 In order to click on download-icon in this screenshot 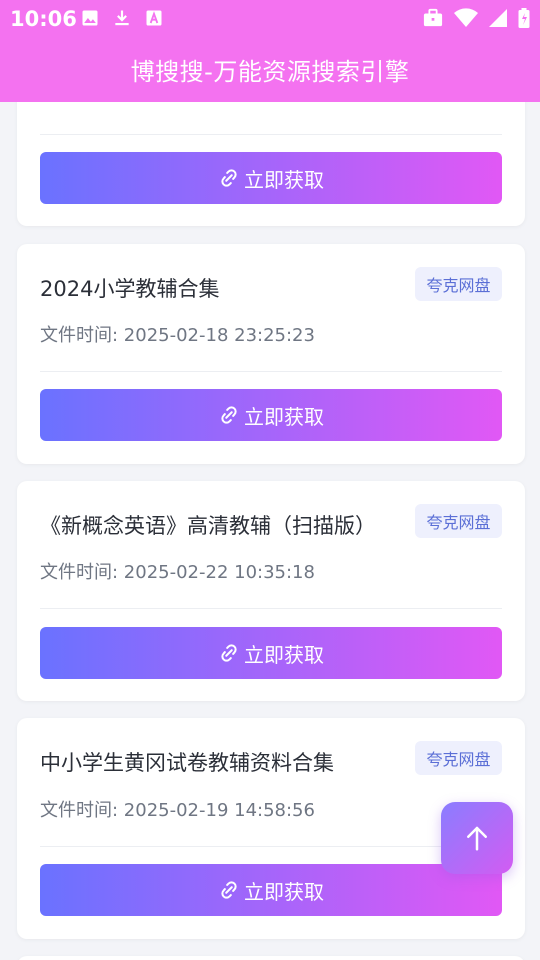, I will do `click(122, 18)`.